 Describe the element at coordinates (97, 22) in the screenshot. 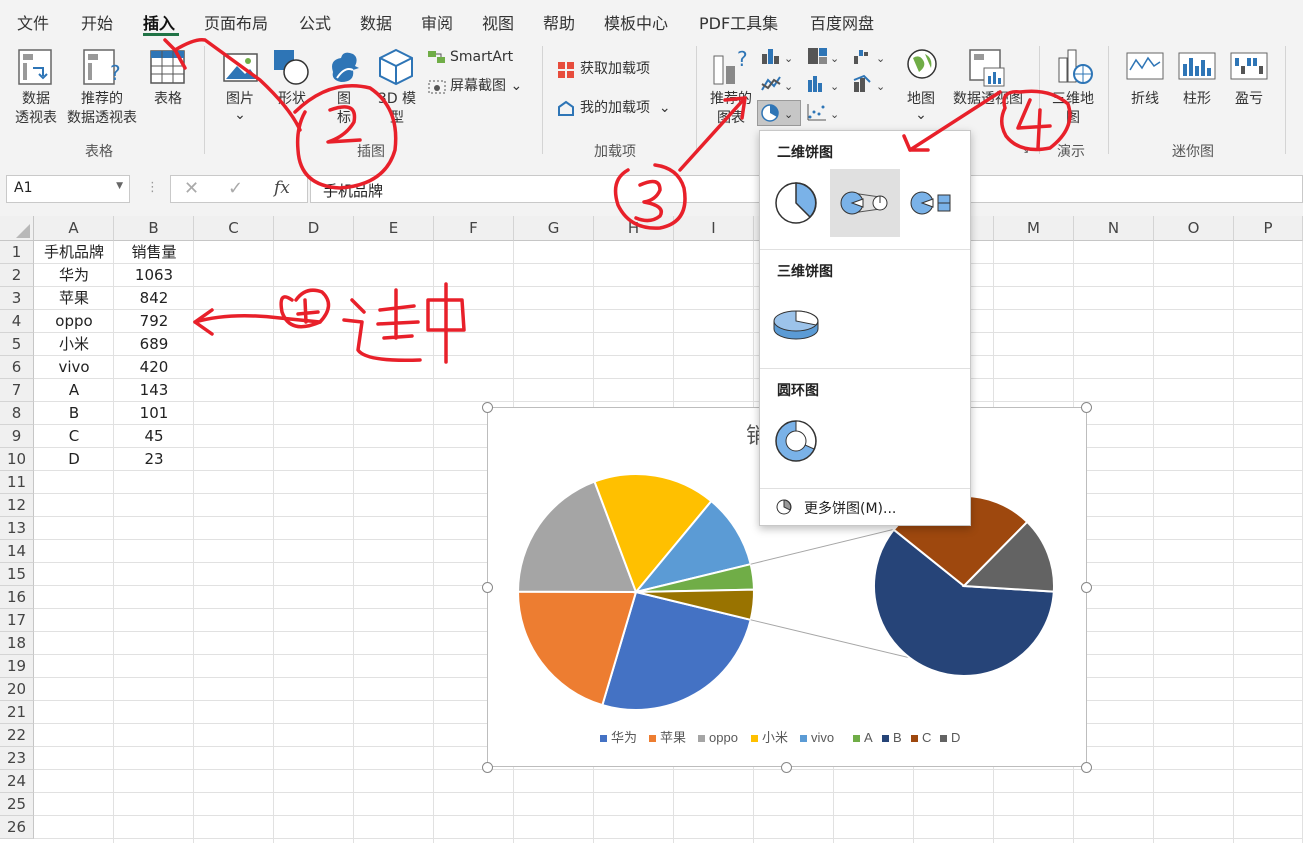

I see `tab-home: 开始` at that location.